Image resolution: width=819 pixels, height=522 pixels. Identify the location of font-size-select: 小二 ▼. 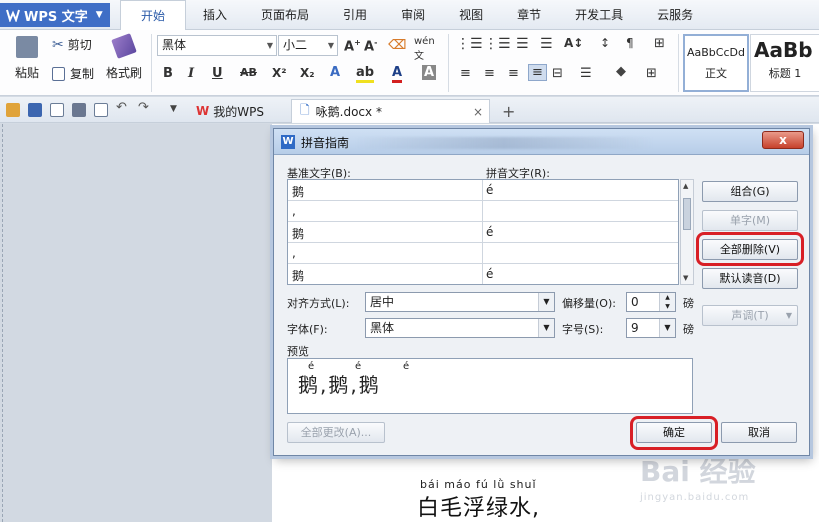
(308, 45).